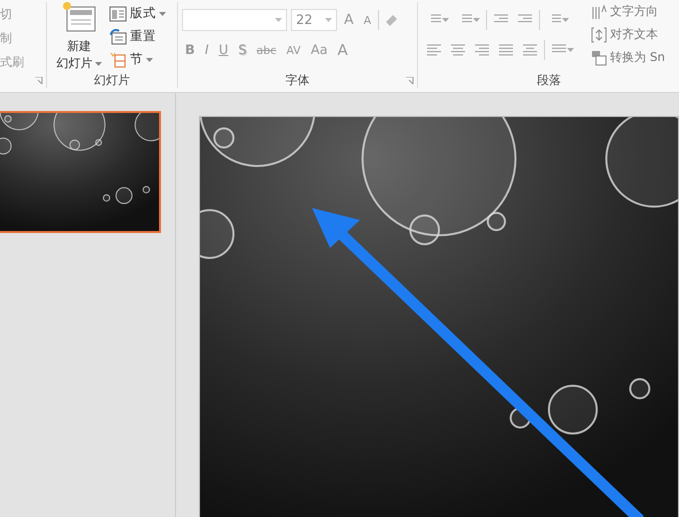 The height and width of the screenshot is (517, 679). What do you see at coordinates (349, 20) in the screenshot?
I see `grow-font-button: A` at bounding box center [349, 20].